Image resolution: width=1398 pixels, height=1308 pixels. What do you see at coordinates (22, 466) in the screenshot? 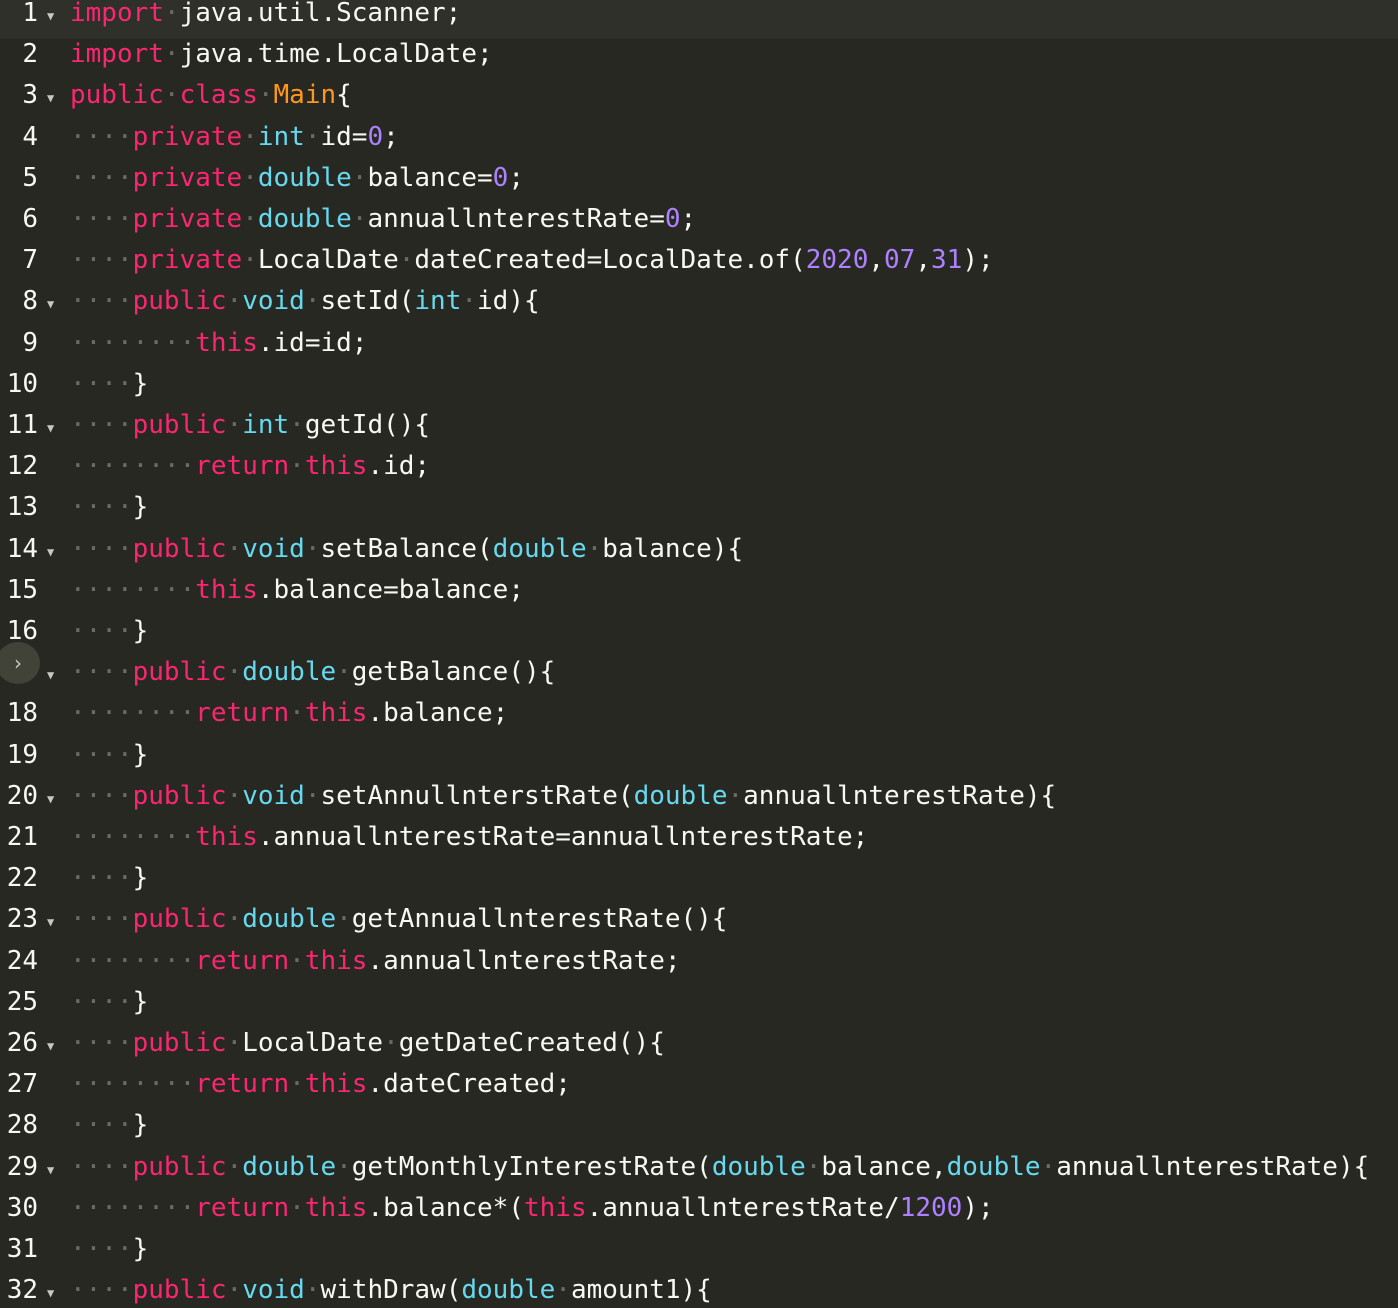
I see `line-number: 12` at bounding box center [22, 466].